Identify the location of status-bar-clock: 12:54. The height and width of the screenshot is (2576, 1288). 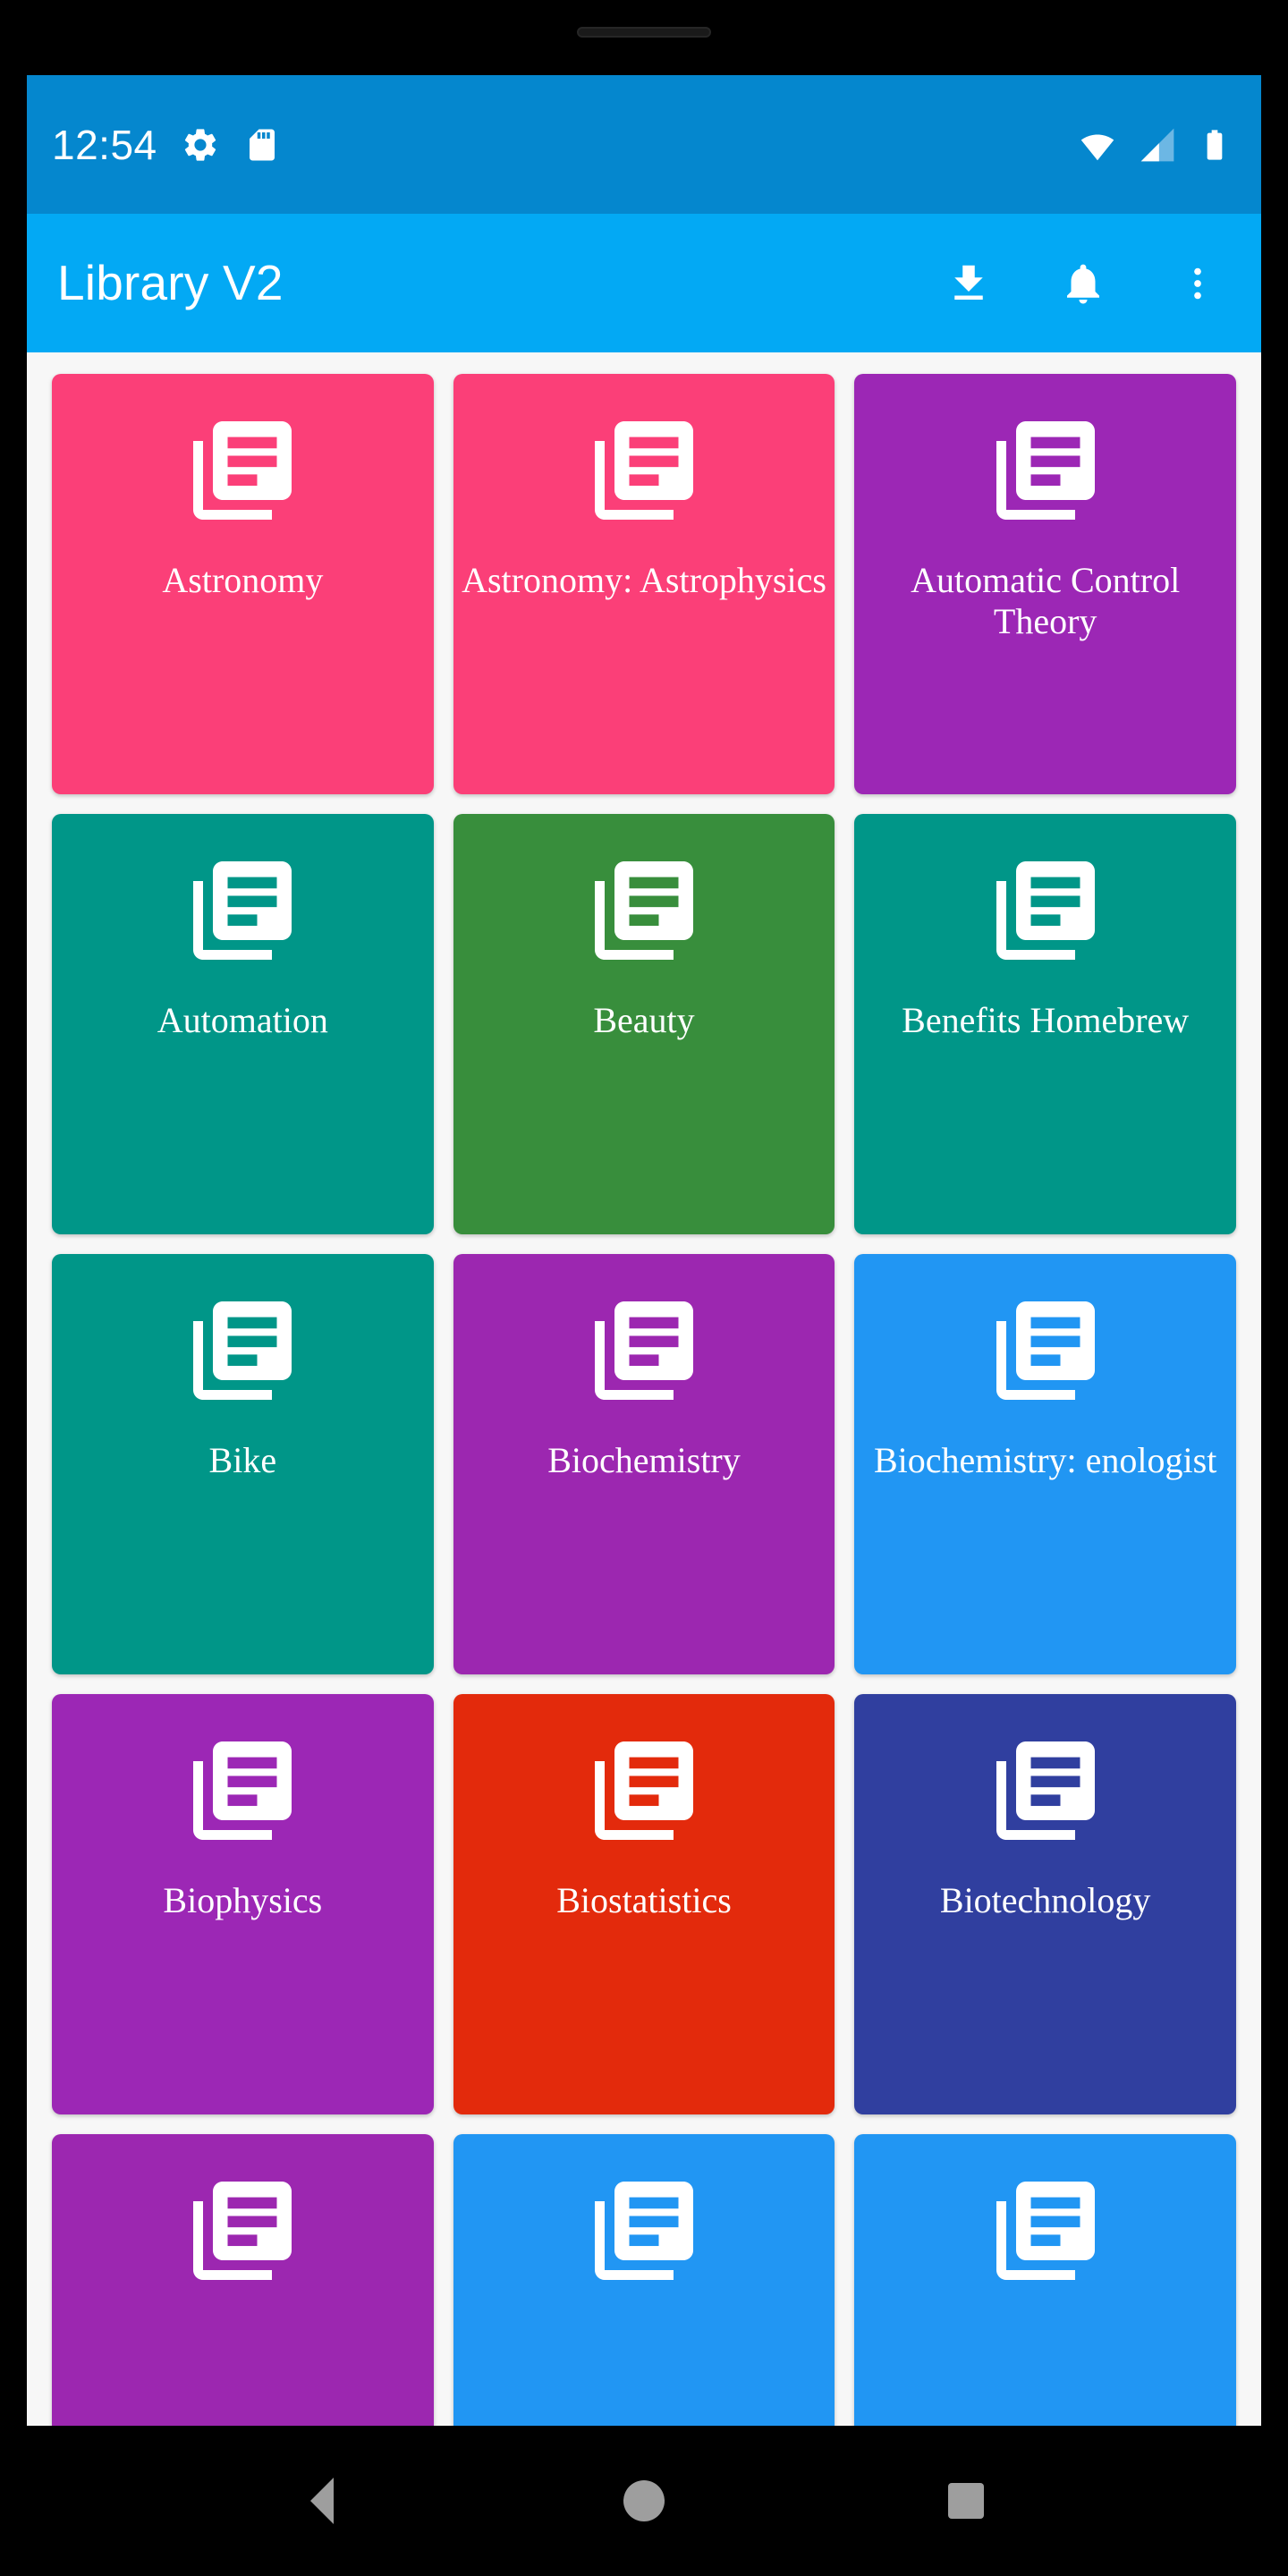
(104, 144).